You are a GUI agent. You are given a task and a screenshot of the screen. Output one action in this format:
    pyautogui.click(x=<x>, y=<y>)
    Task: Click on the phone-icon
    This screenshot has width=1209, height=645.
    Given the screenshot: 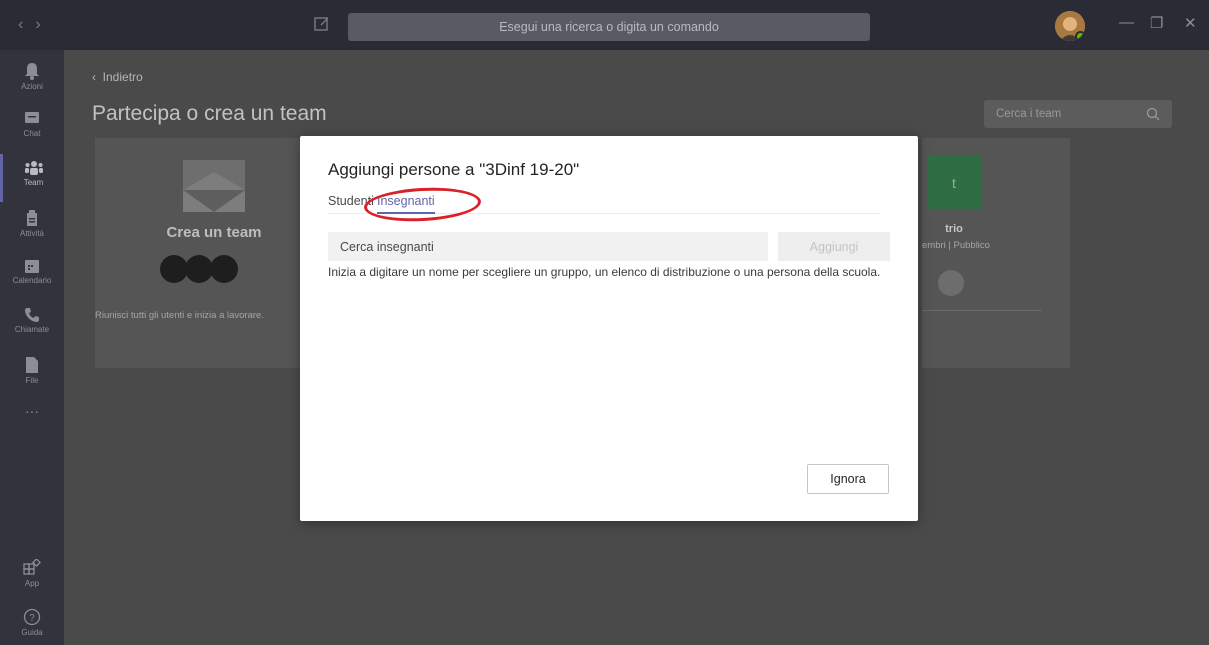 What is the action you would take?
    pyautogui.click(x=32, y=315)
    